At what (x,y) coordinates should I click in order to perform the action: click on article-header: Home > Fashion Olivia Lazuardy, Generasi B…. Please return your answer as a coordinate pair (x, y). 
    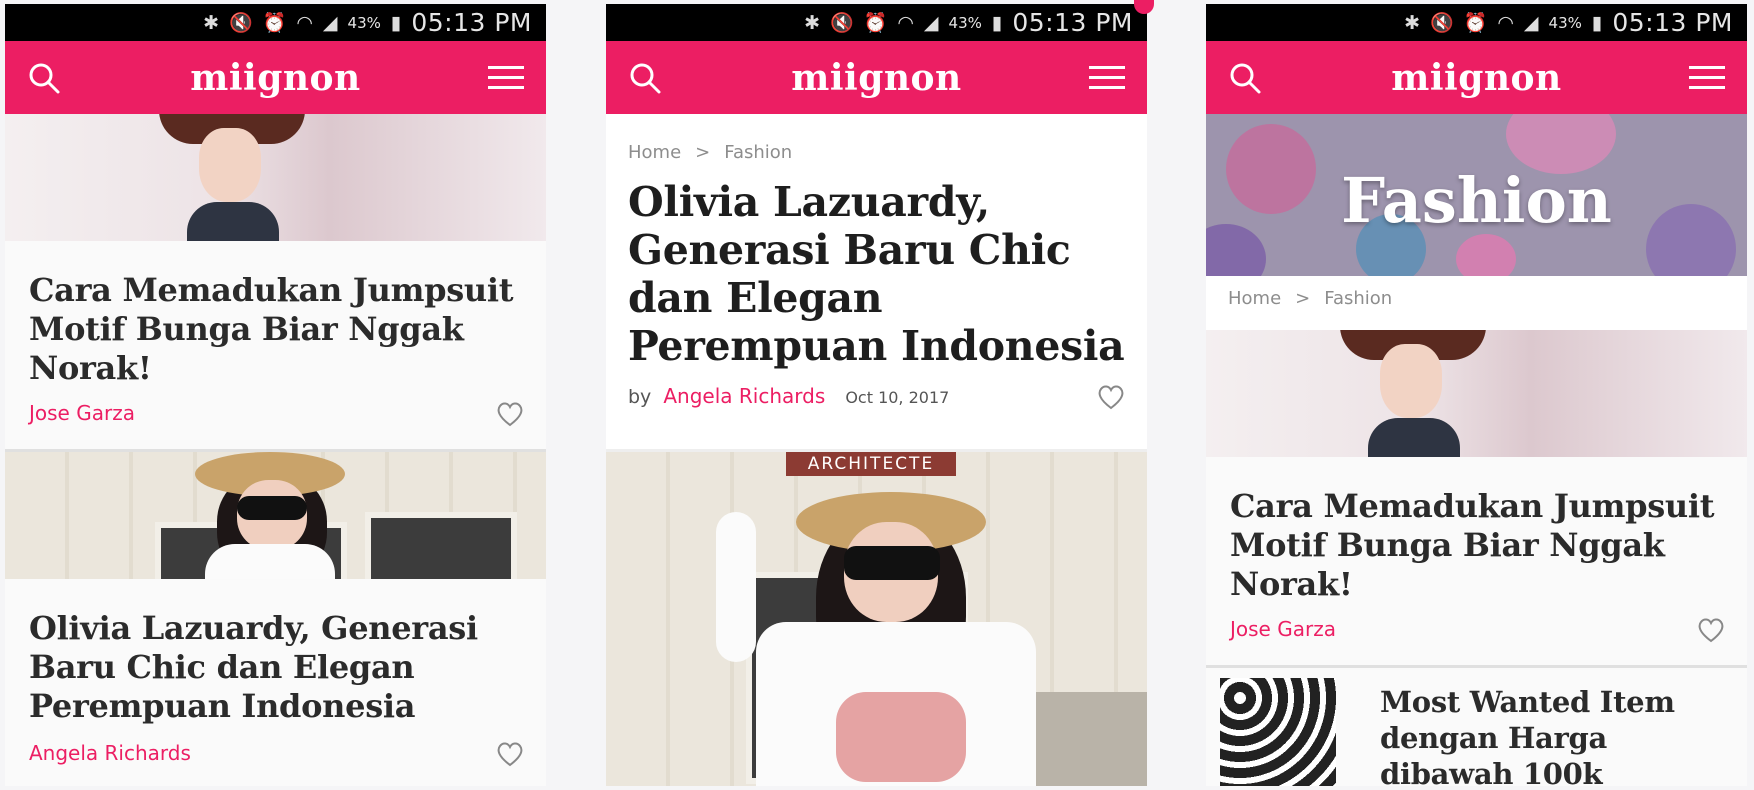
    Looking at the image, I should click on (876, 281).